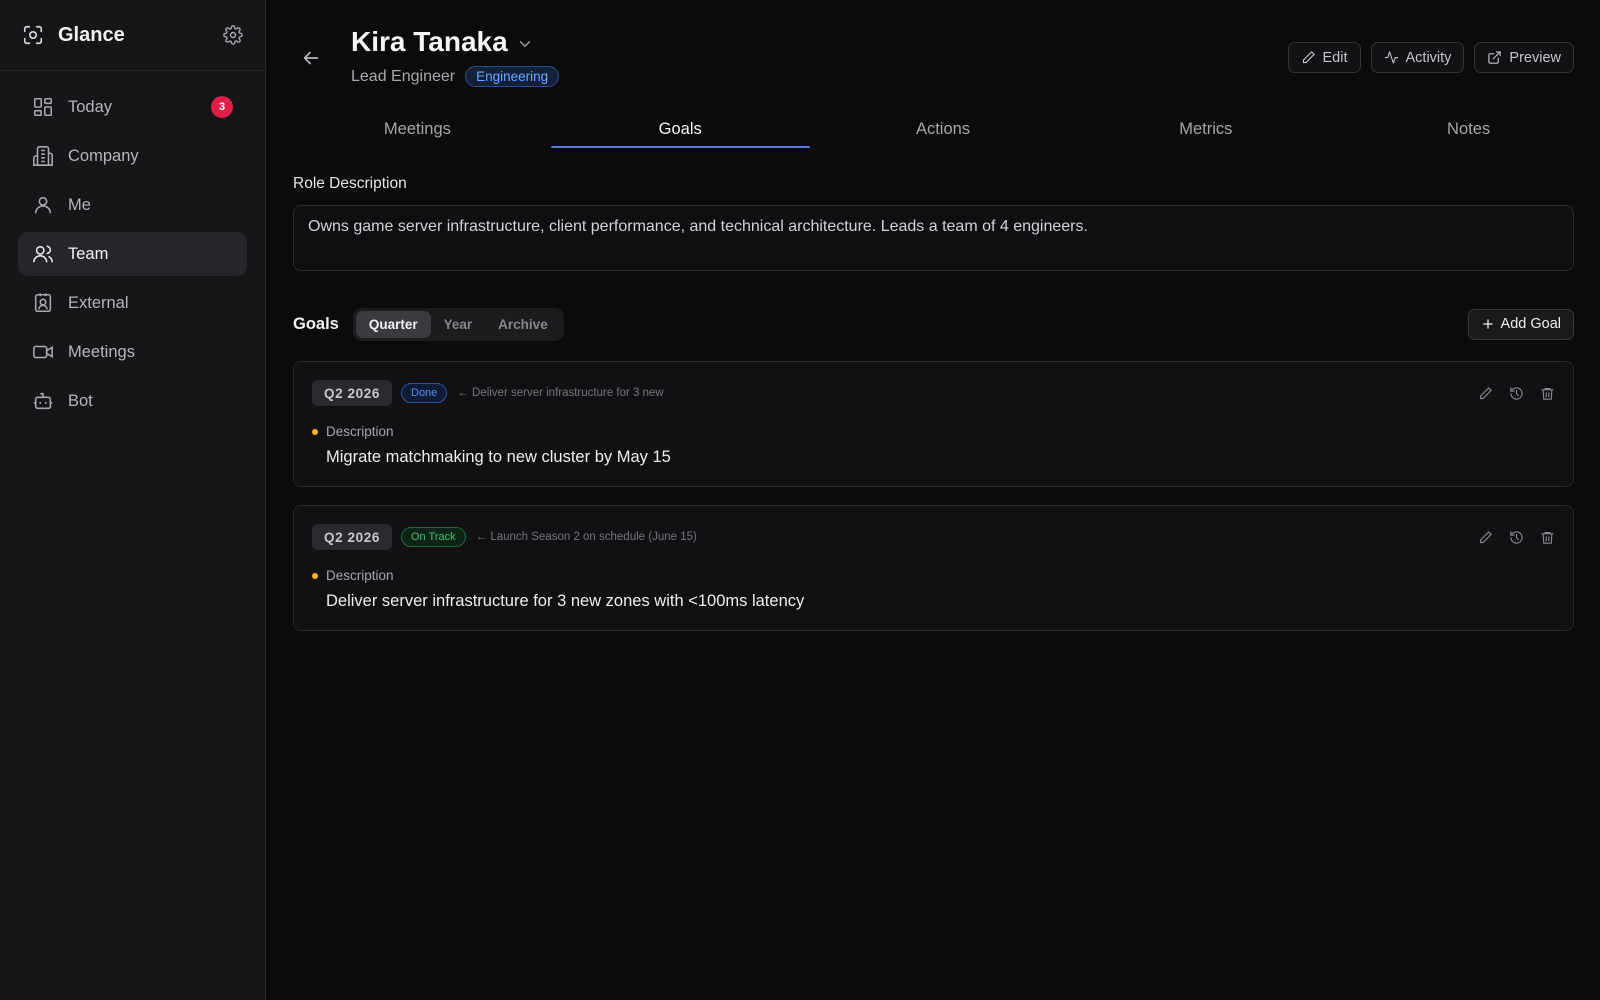 Image resolution: width=1600 pixels, height=1000 pixels. Describe the element at coordinates (933, 324) in the screenshot. I see `goals-header: Goals Quarter Year Archive Add Goal` at that location.